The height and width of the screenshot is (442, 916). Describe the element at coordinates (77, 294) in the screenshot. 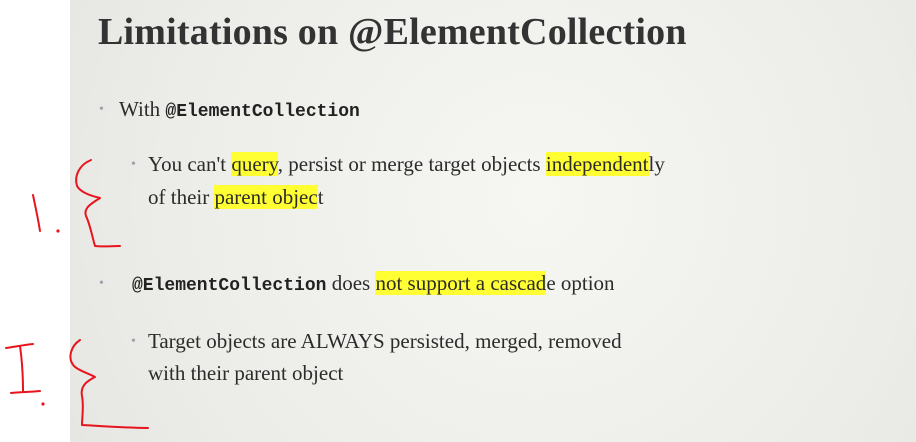

I see `handwritten-annotations` at that location.